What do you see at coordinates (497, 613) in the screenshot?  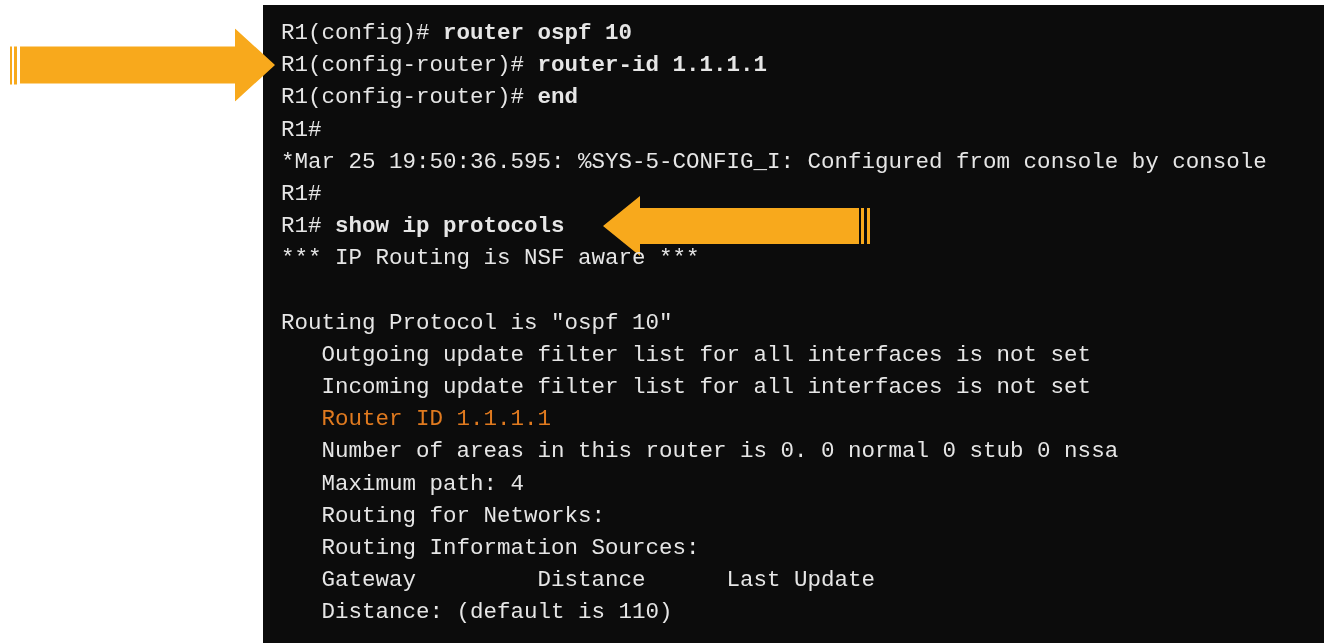 I see `output-text: Distance: (default is 110)` at bounding box center [497, 613].